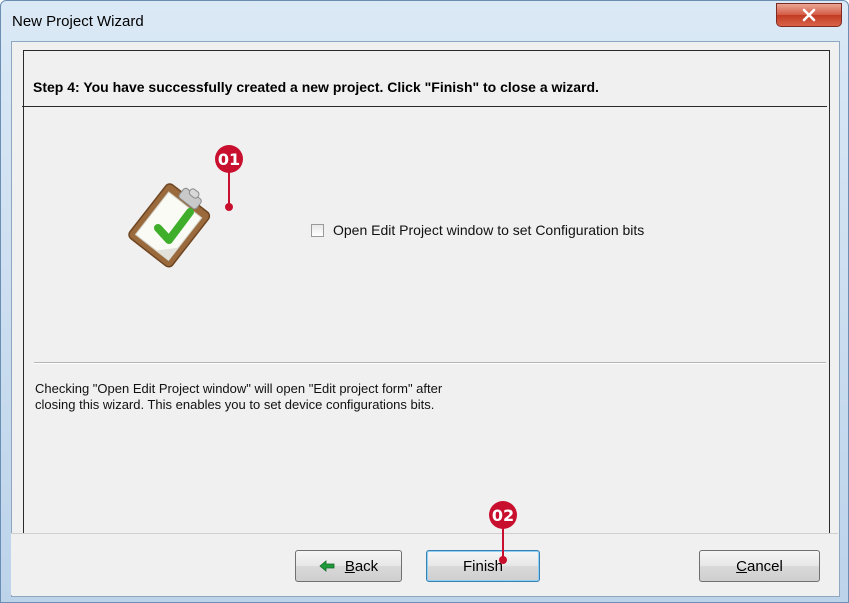 The width and height of the screenshot is (849, 603). I want to click on callout-01-badge: 01, so click(229, 159).